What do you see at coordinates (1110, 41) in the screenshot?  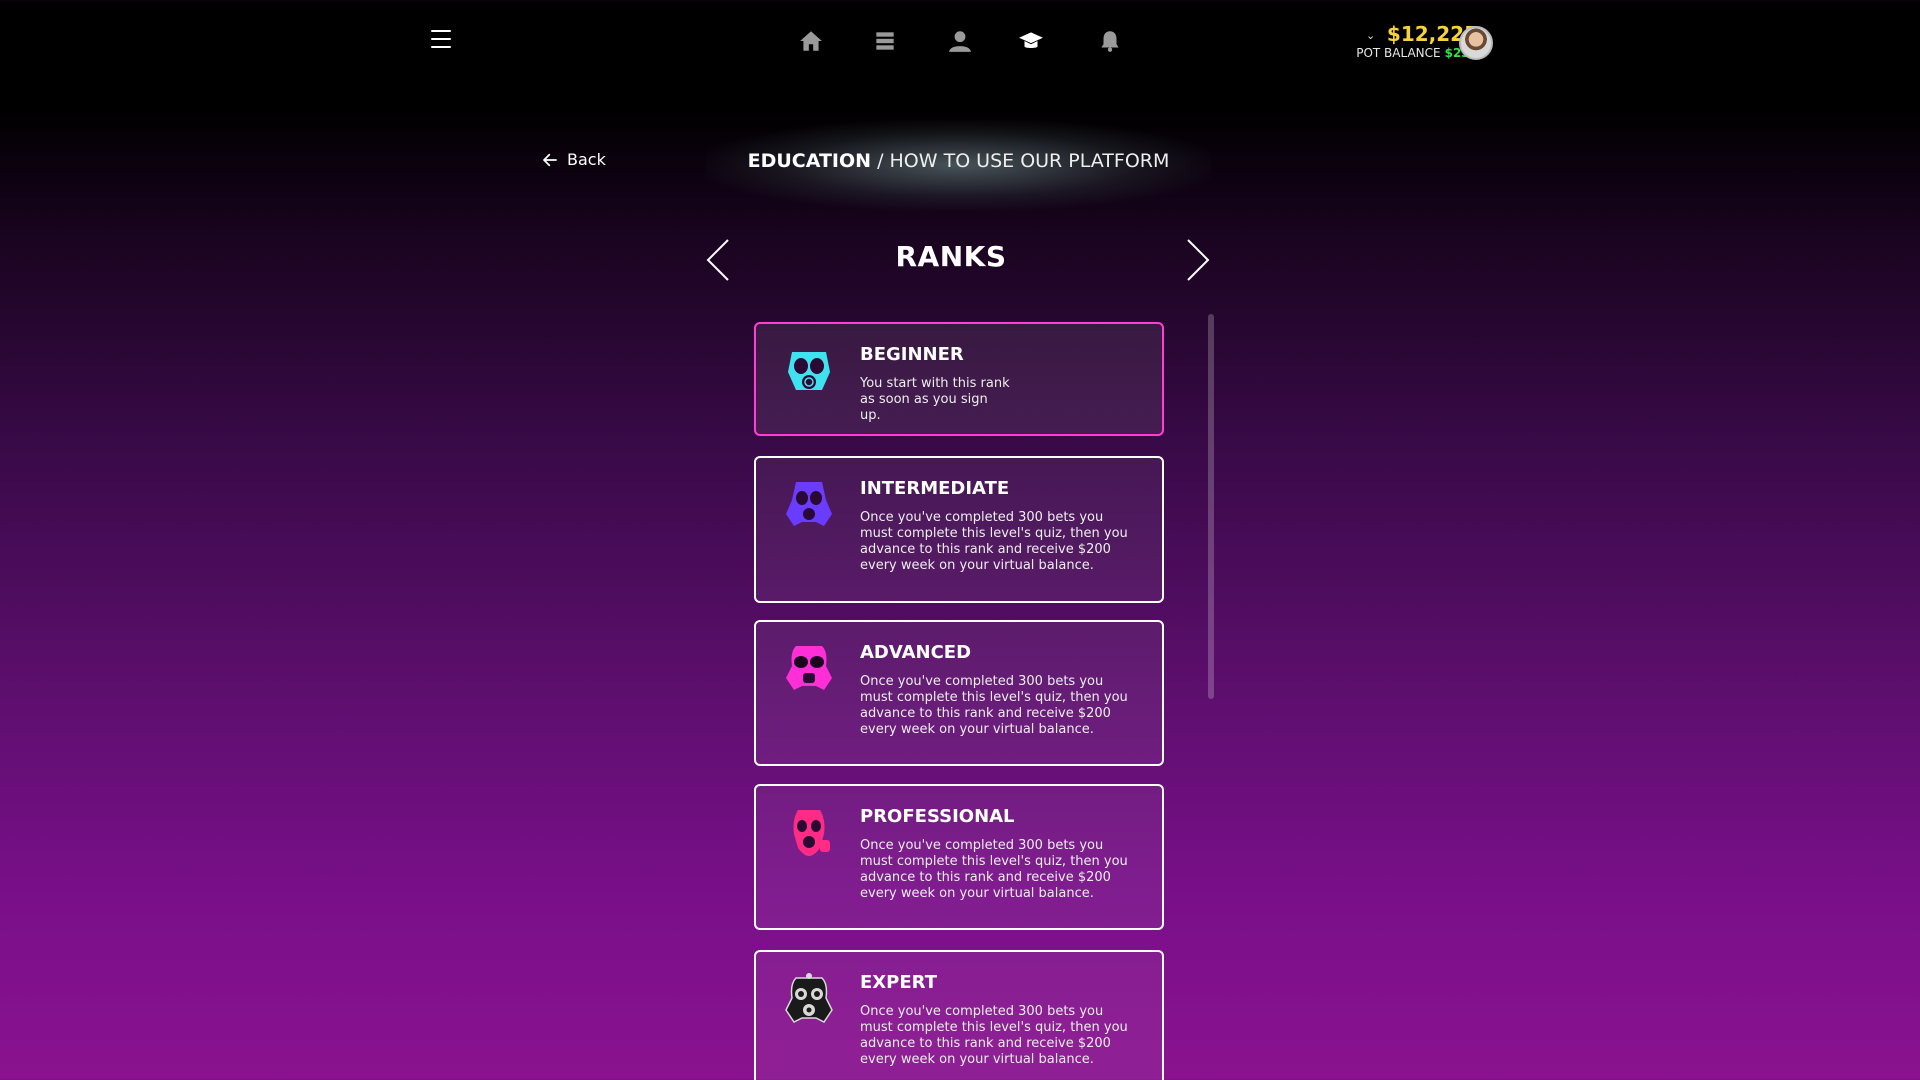 I see `bell-icon` at bounding box center [1110, 41].